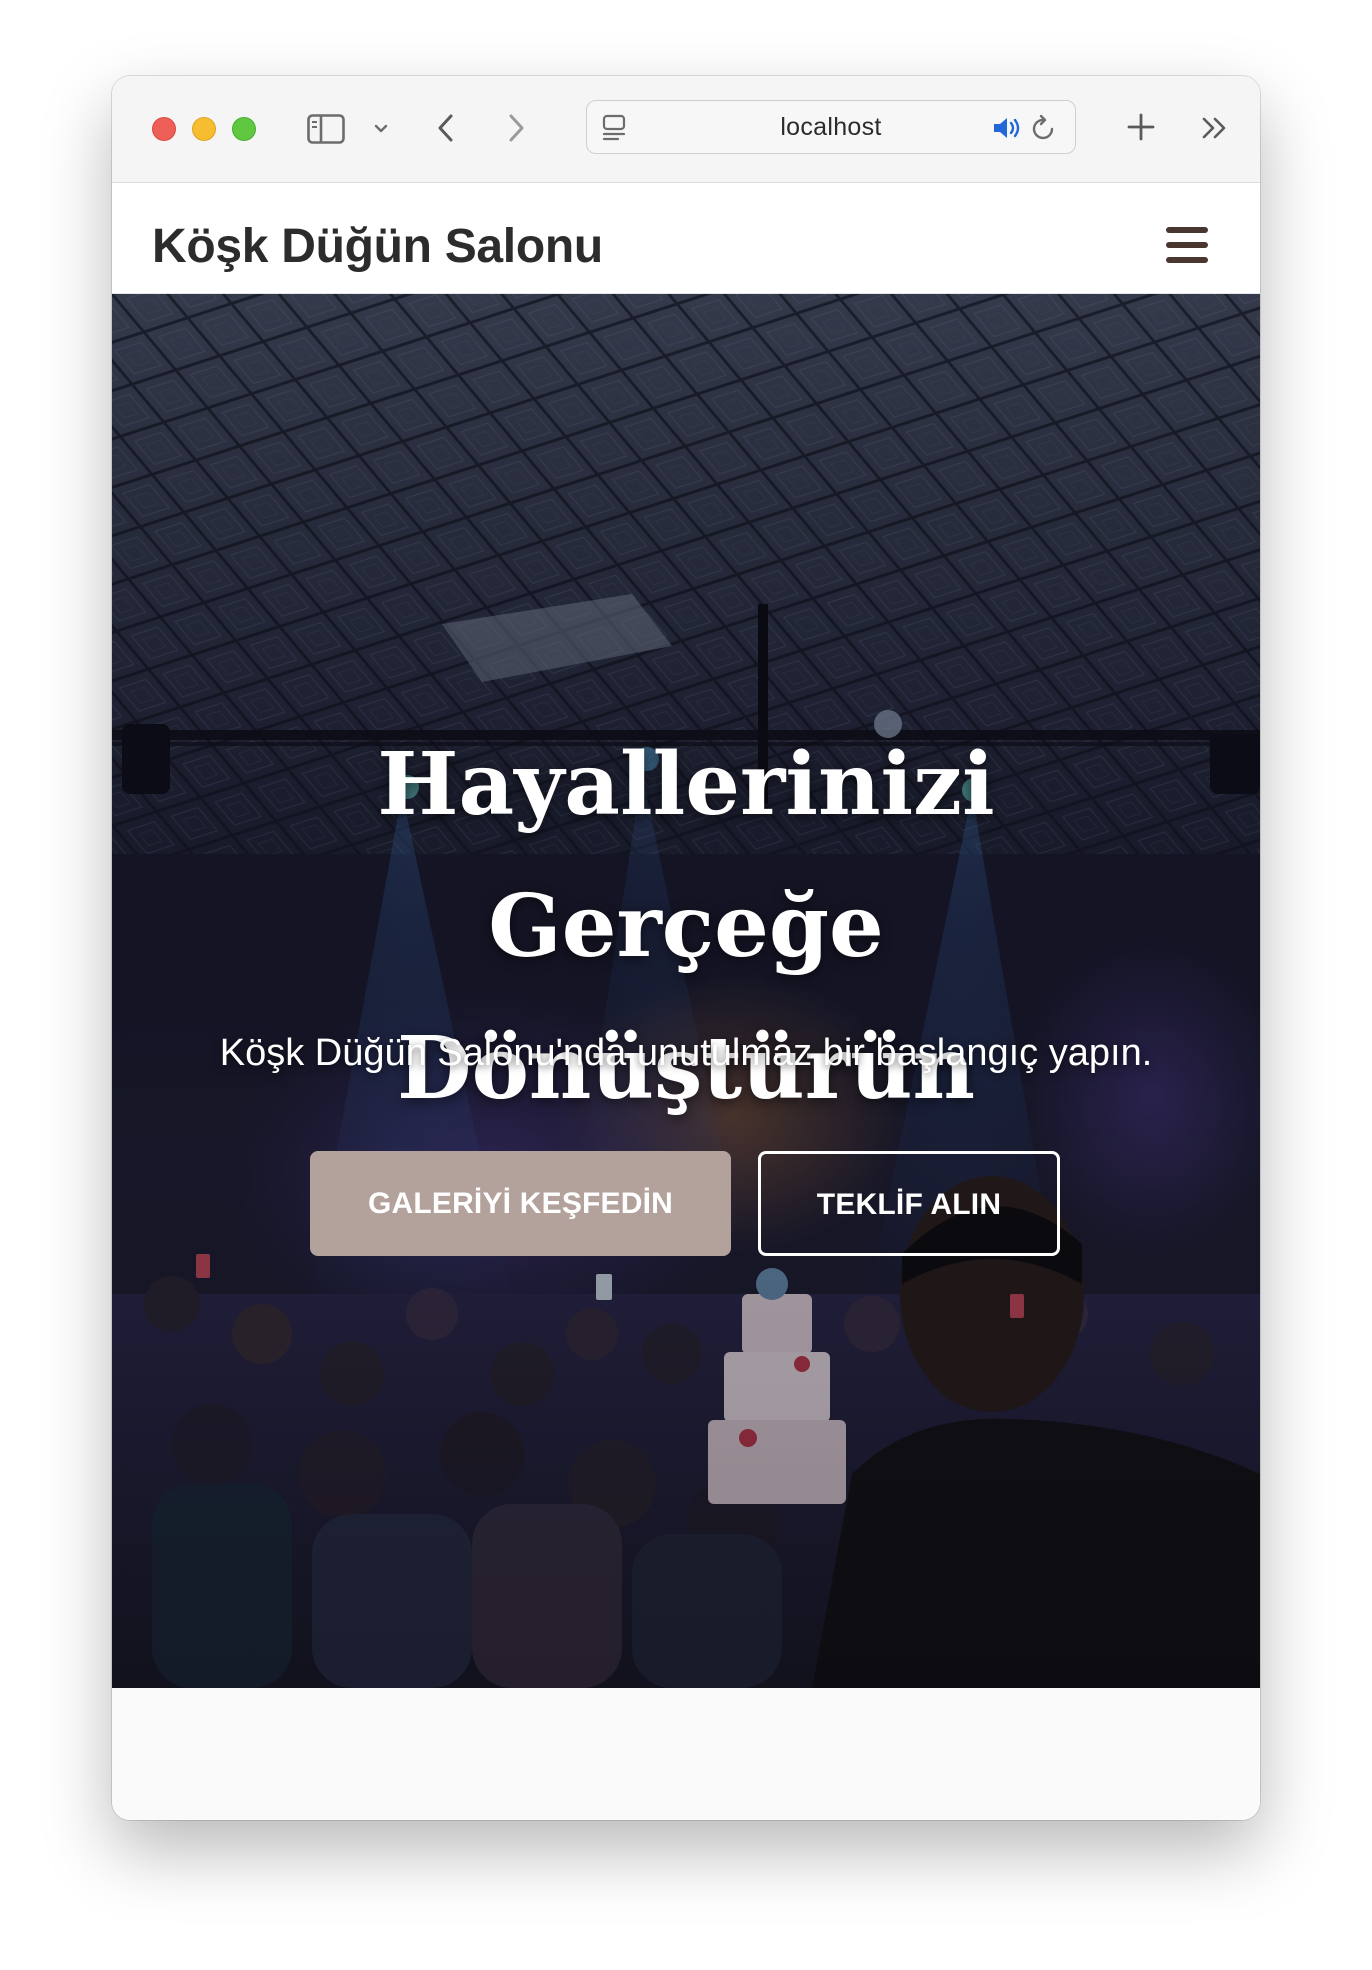 The width and height of the screenshot is (1372, 1970). I want to click on site-navbar: Köşk Düğün Salonu, so click(686, 238).